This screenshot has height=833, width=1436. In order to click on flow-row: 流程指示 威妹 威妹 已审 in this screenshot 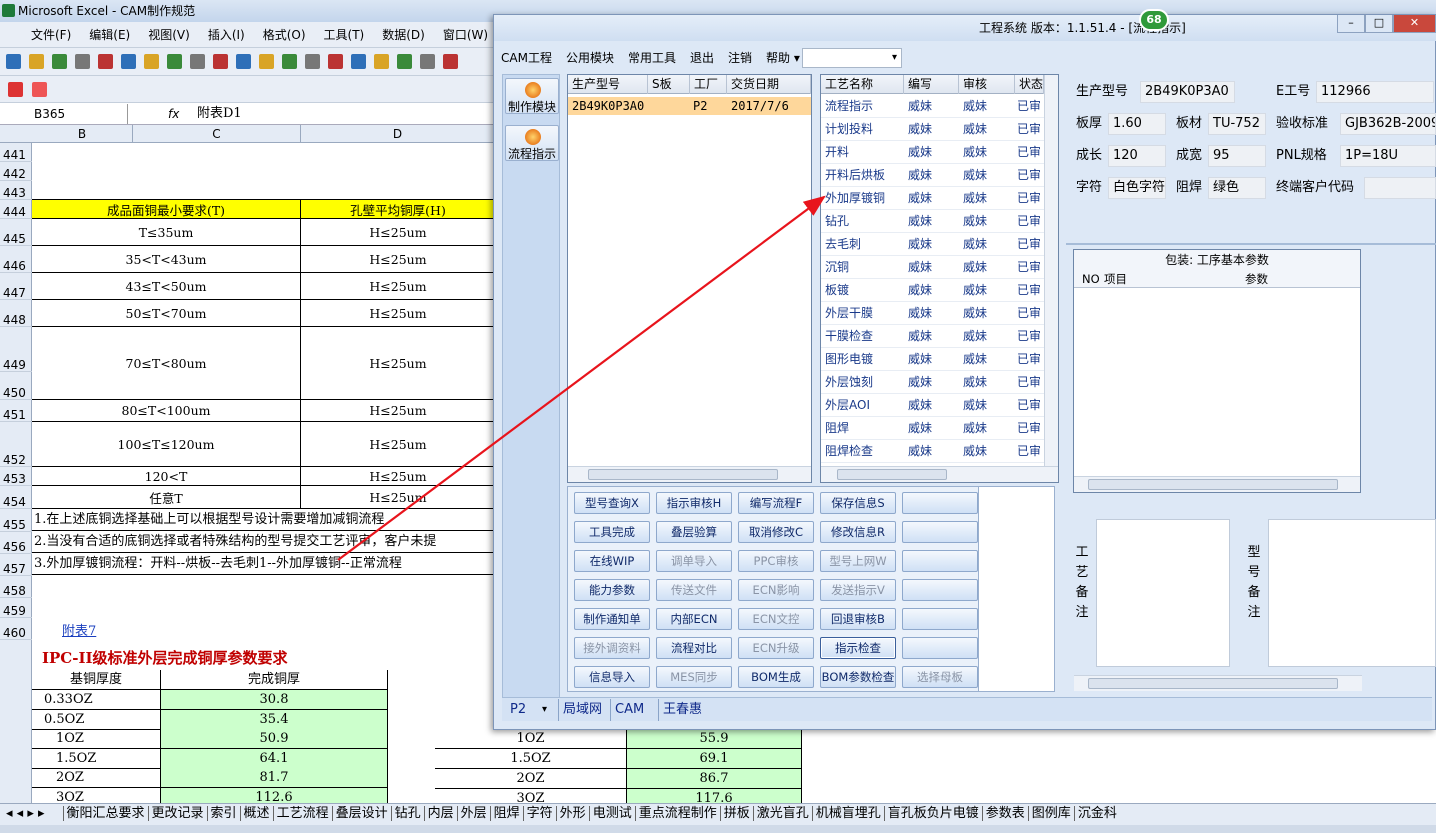, I will do `click(932, 106)`.